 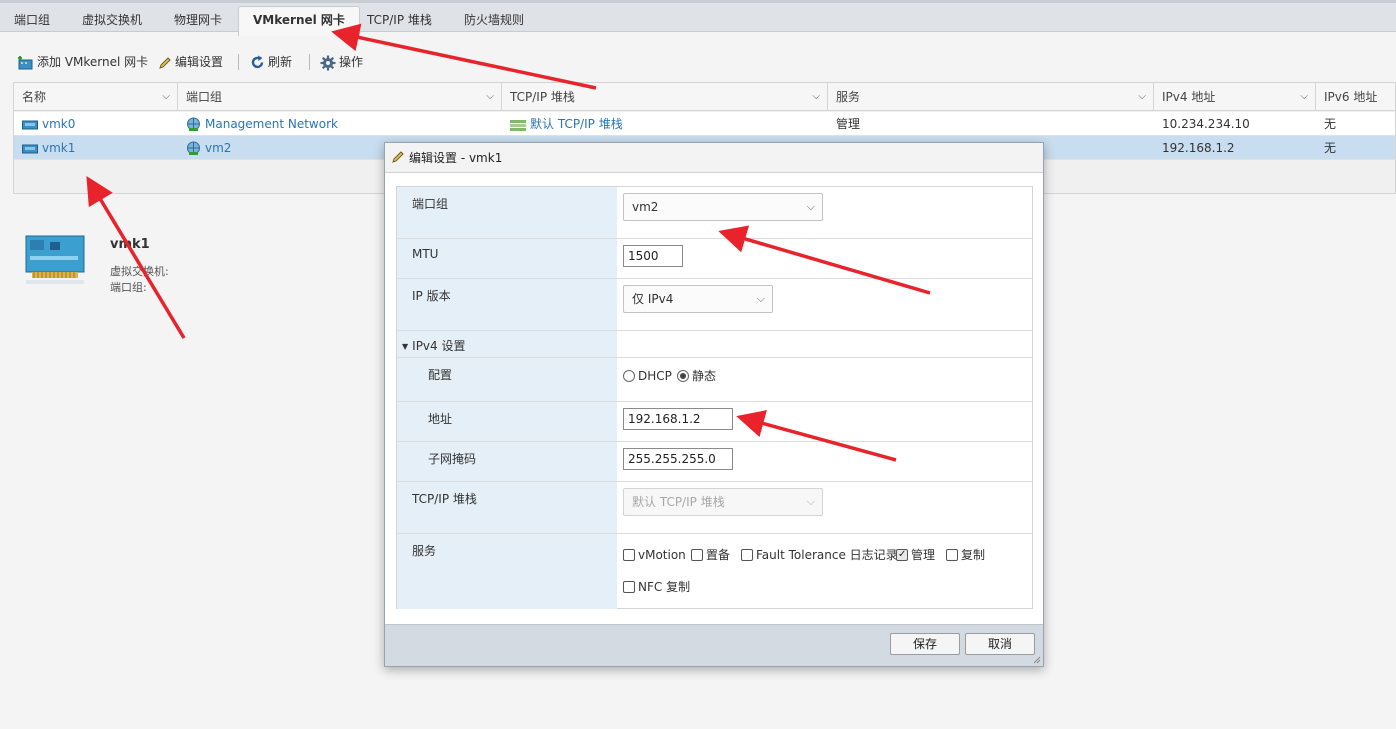 What do you see at coordinates (507, 344) in the screenshot?
I see `ipv4-section-toggle: ▼ IPv4 设置` at bounding box center [507, 344].